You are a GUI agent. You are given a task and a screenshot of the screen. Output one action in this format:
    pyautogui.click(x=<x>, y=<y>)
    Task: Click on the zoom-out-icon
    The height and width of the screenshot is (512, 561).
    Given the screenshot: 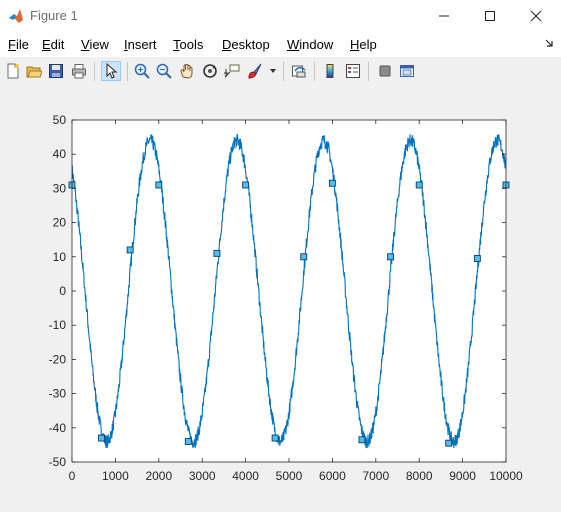 What is the action you would take?
    pyautogui.click(x=164, y=71)
    